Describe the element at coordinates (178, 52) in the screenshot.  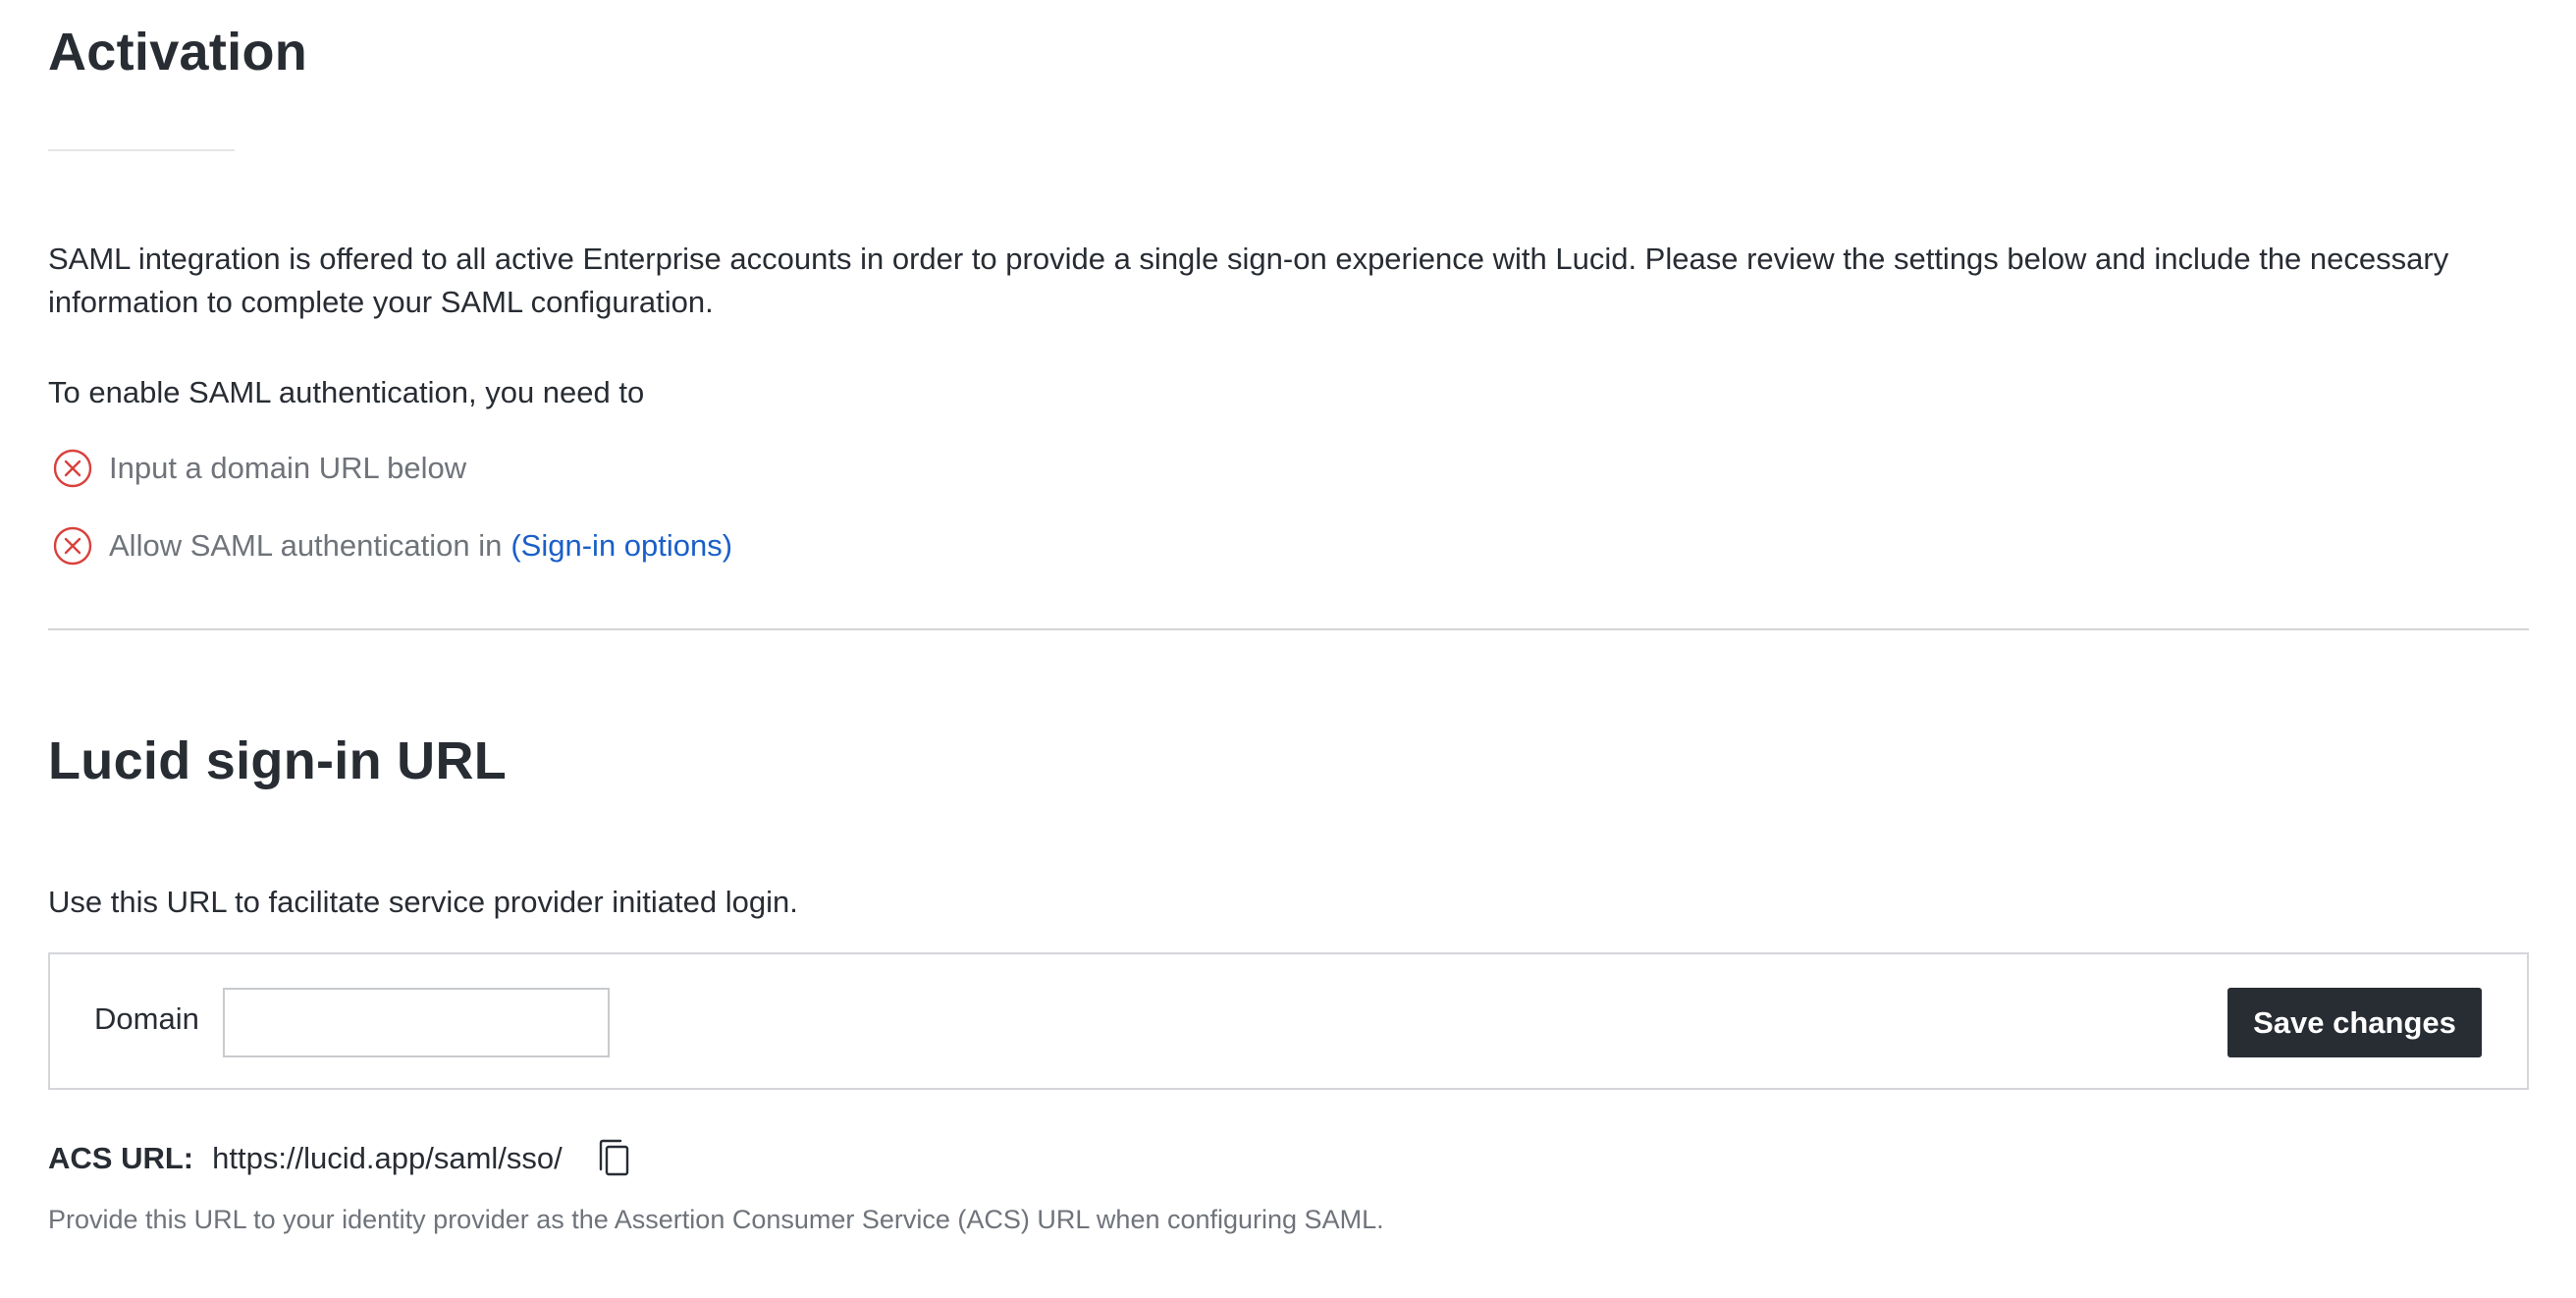
I see `activation-title: Activation` at that location.